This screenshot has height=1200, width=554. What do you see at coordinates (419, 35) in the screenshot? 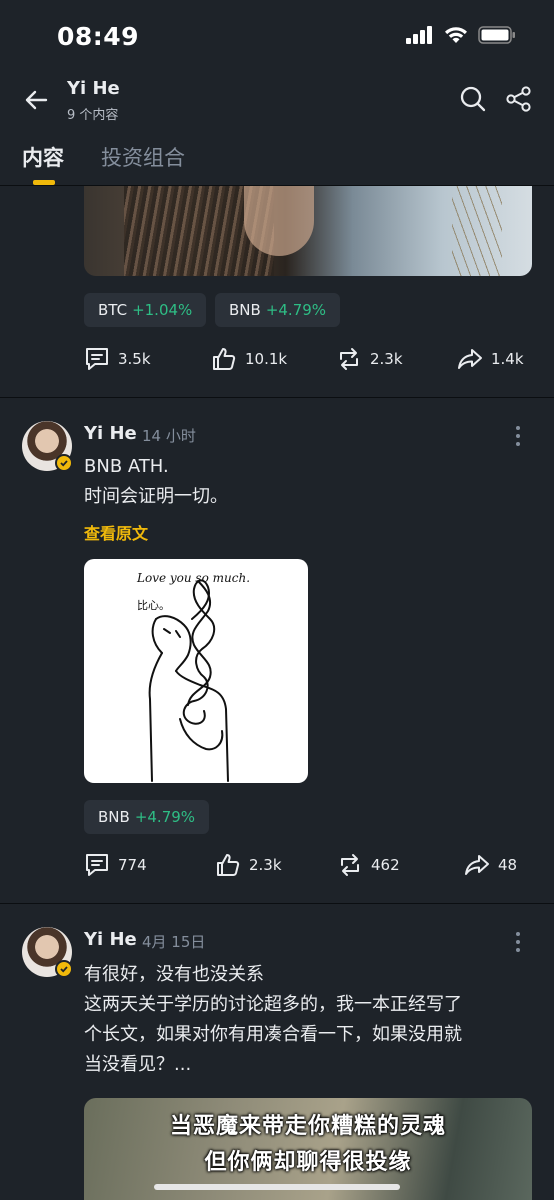
I see `cellular-signal-icon` at bounding box center [419, 35].